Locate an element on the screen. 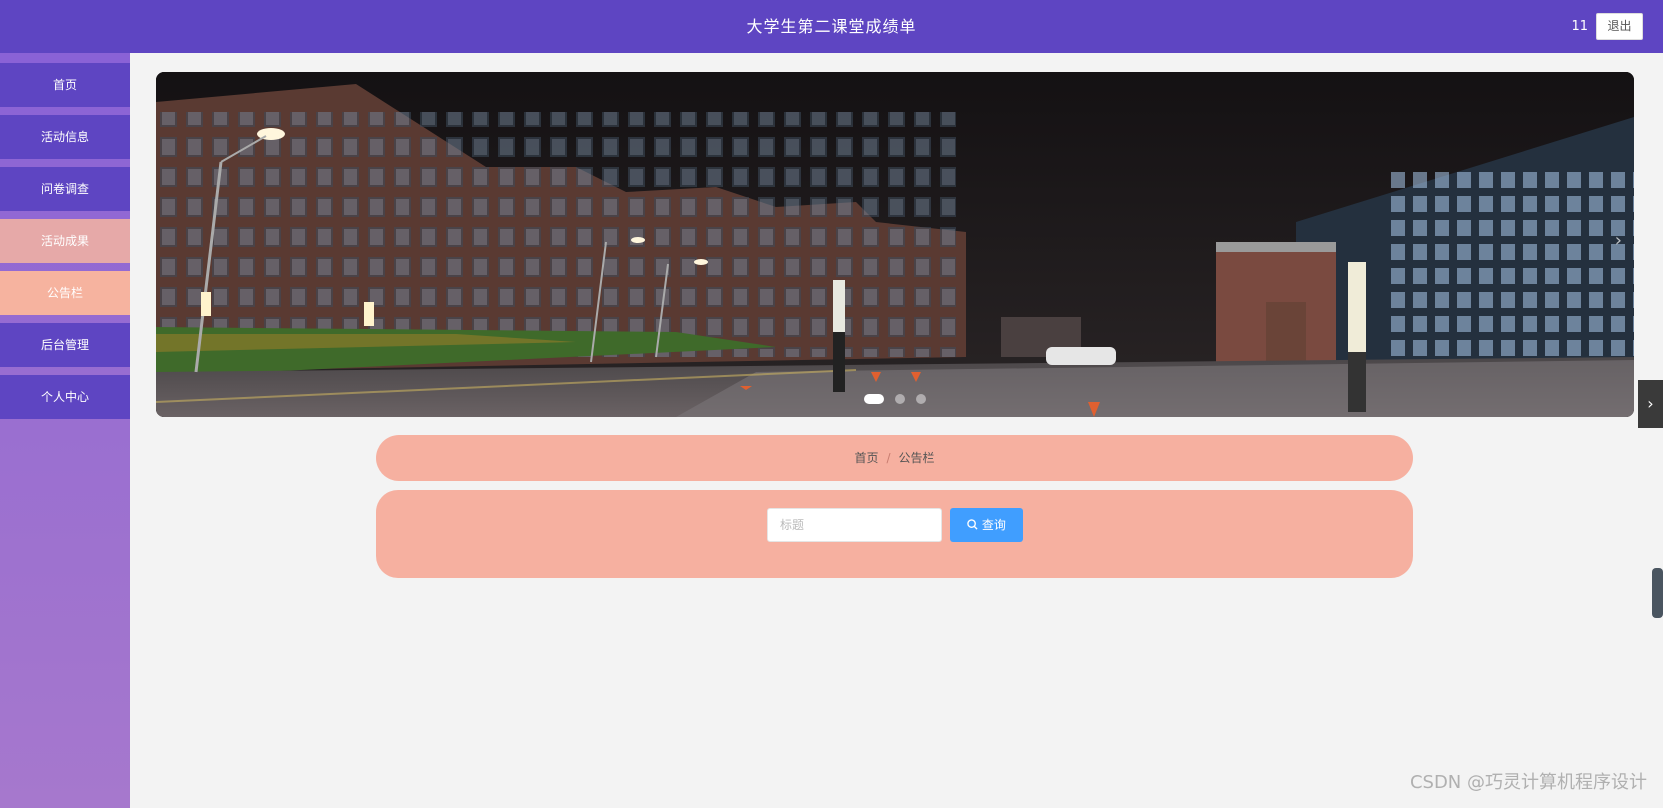 The width and height of the screenshot is (1663, 808). sidebar: 首页 活动信息 问卷调查 活动成果 公告栏 后台管理 个人中心 is located at coordinates (65, 430).